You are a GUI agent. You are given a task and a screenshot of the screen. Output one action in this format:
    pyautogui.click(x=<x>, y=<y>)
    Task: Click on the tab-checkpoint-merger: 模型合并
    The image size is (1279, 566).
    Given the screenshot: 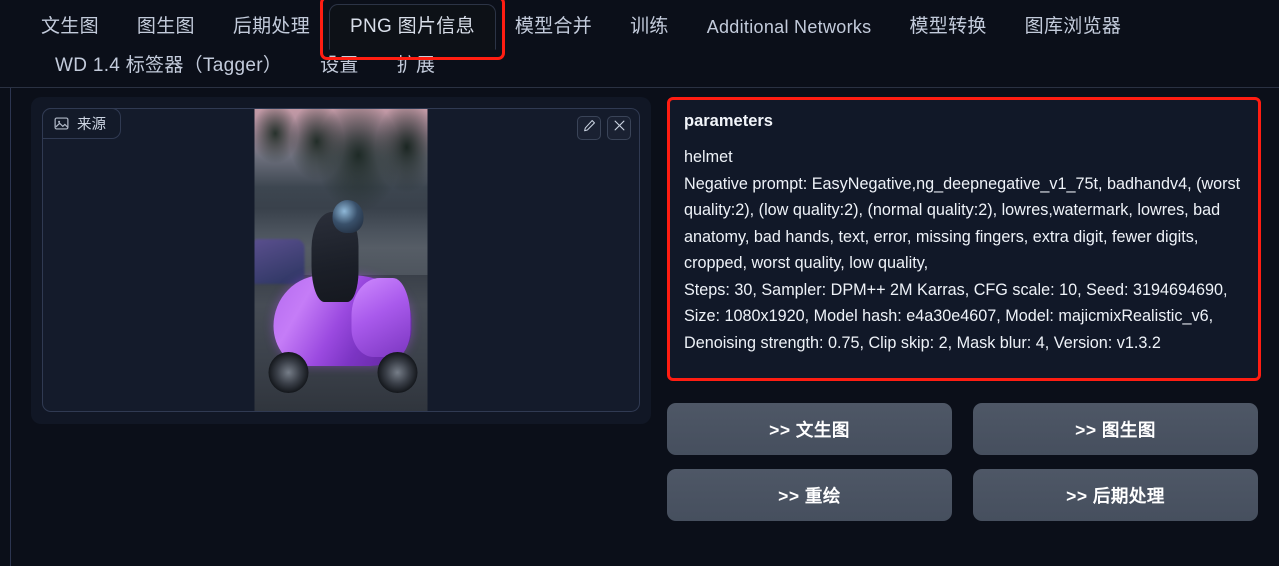 What is the action you would take?
    pyautogui.click(x=553, y=27)
    